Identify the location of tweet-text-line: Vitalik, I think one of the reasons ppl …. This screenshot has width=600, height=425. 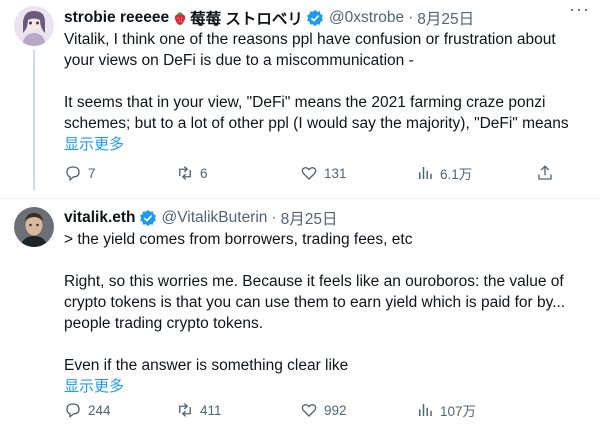
(310, 39).